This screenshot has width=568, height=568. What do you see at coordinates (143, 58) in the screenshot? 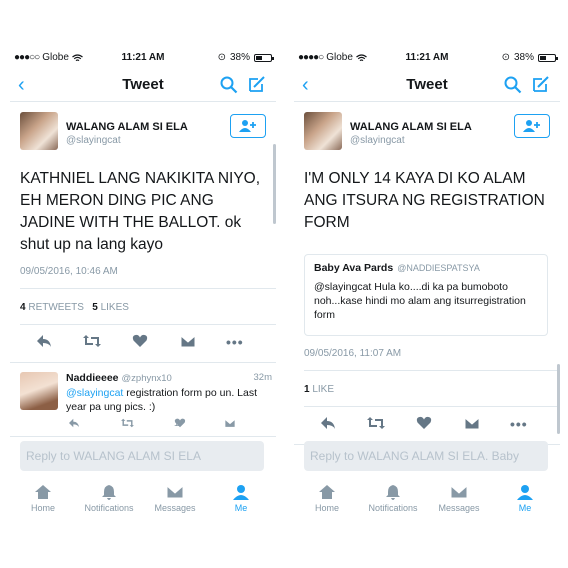
I see `status-bar: ●●●○○ Globe 11:21 AM ⊙ 38%` at bounding box center [143, 58].